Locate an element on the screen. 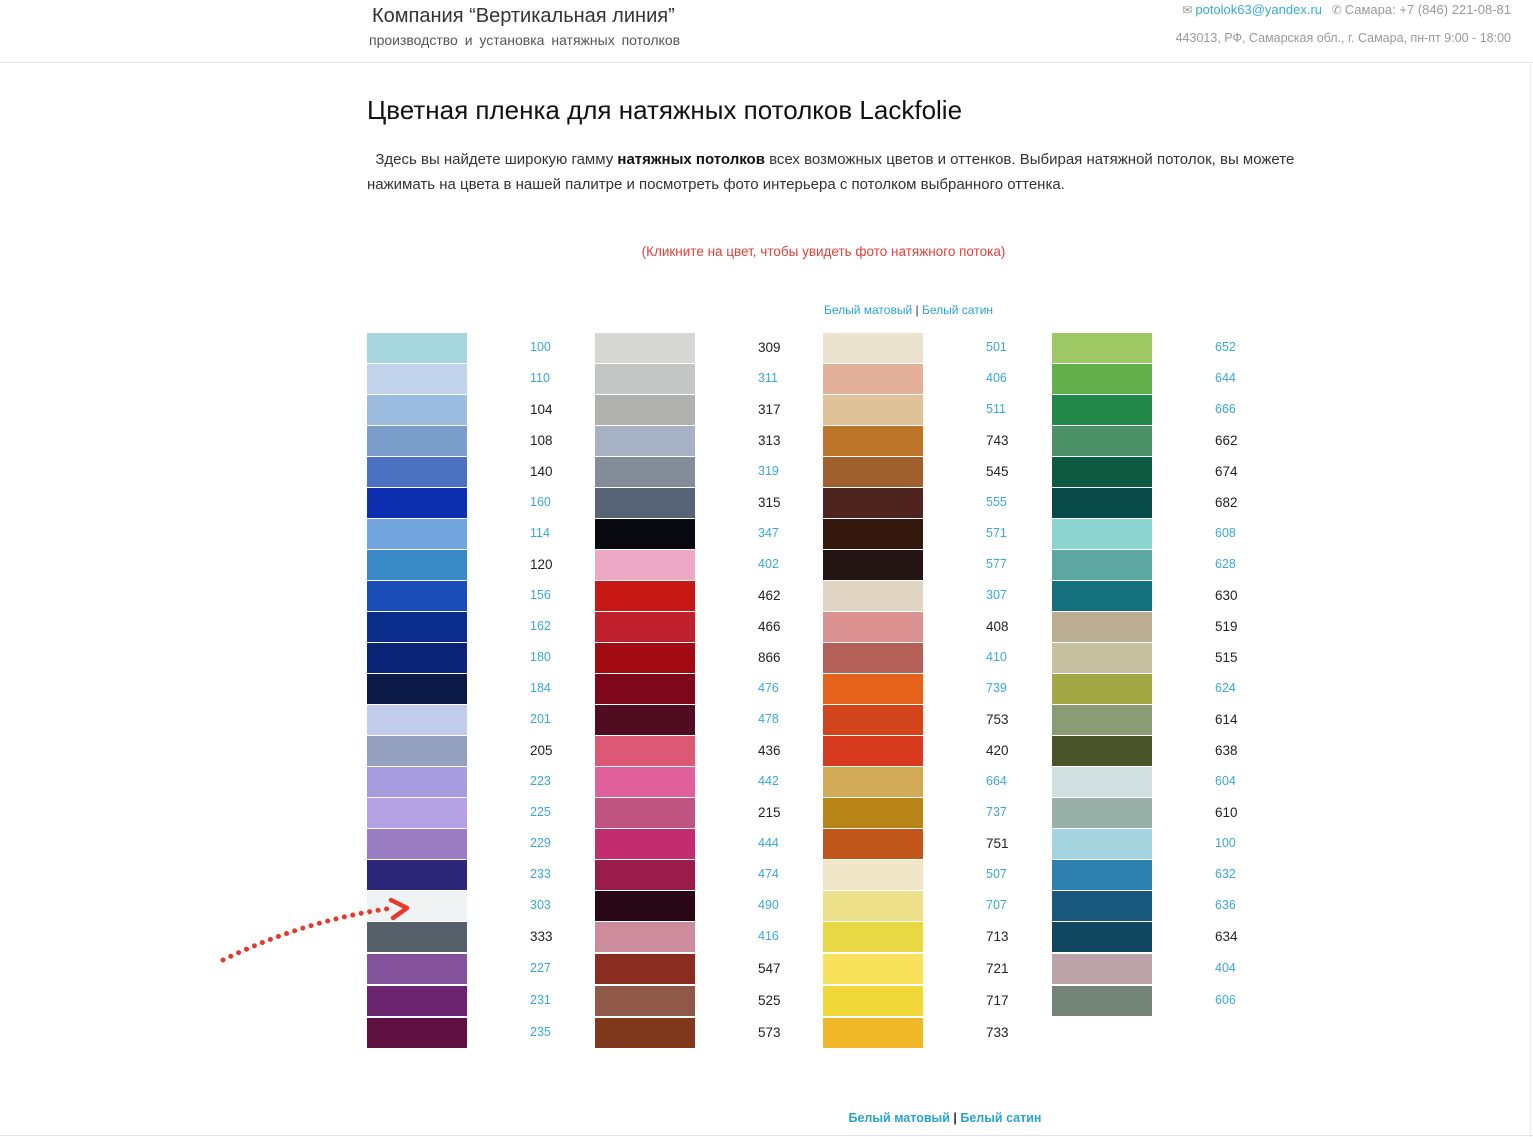 Image resolution: width=1533 pixels, height=1137 pixels. color-code-link: 606 is located at coordinates (1225, 1000).